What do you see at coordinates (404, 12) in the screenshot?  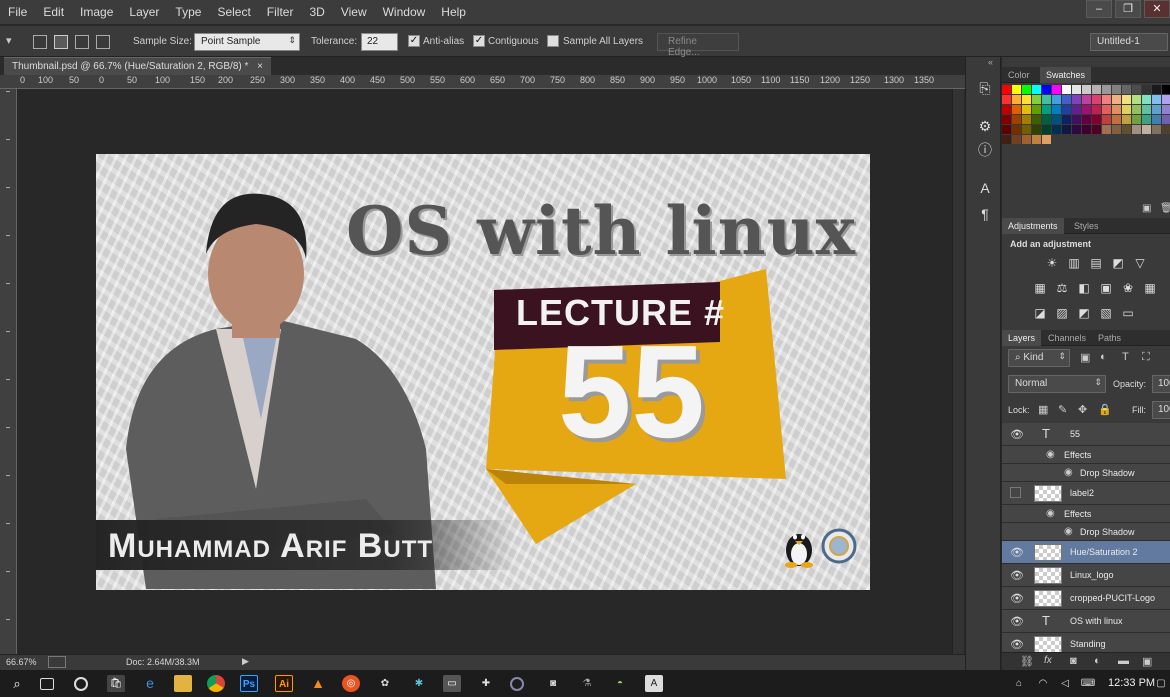 I see `menu-window: Window` at bounding box center [404, 12].